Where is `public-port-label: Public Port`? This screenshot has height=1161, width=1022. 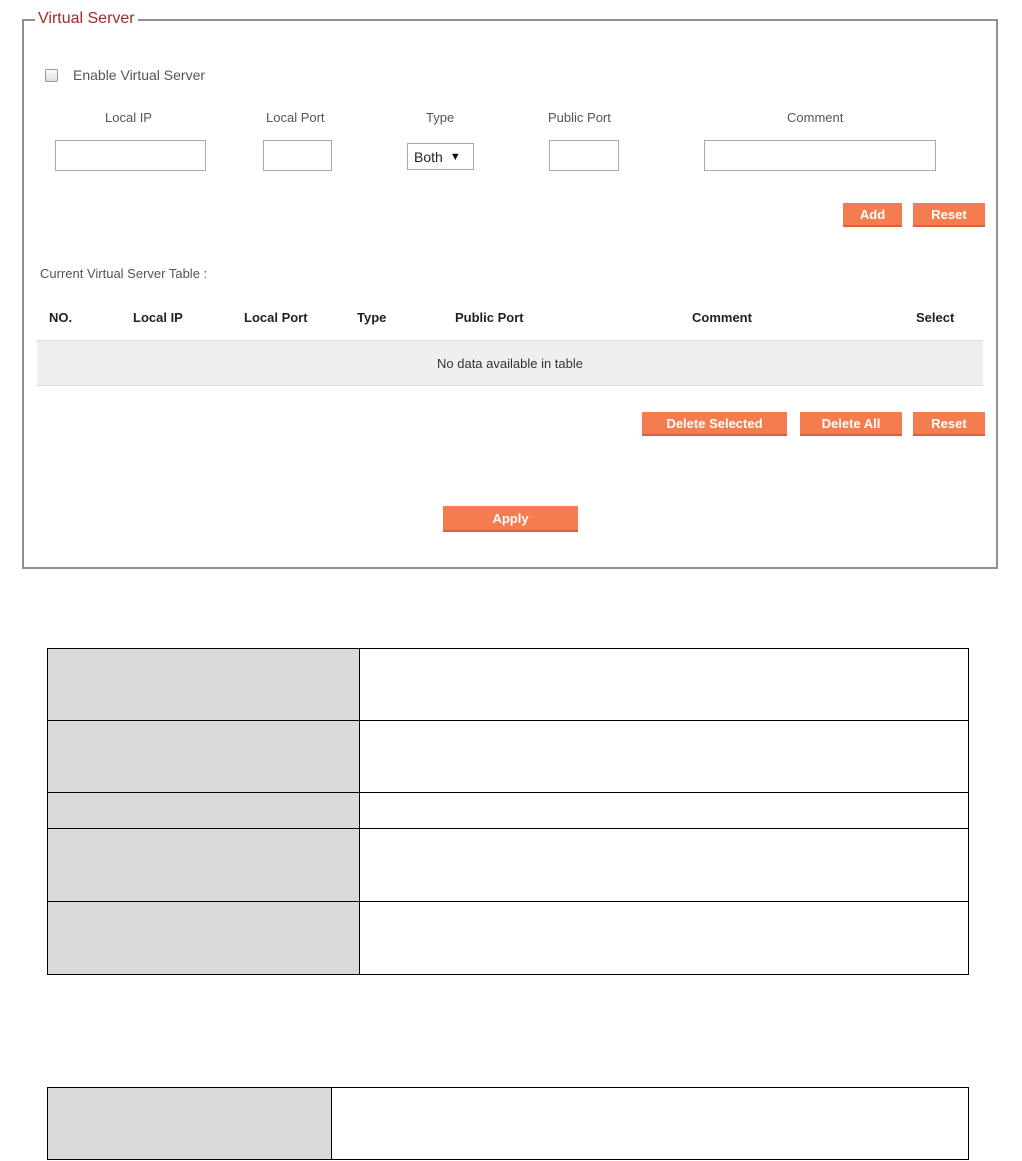 public-port-label: Public Port is located at coordinates (579, 117).